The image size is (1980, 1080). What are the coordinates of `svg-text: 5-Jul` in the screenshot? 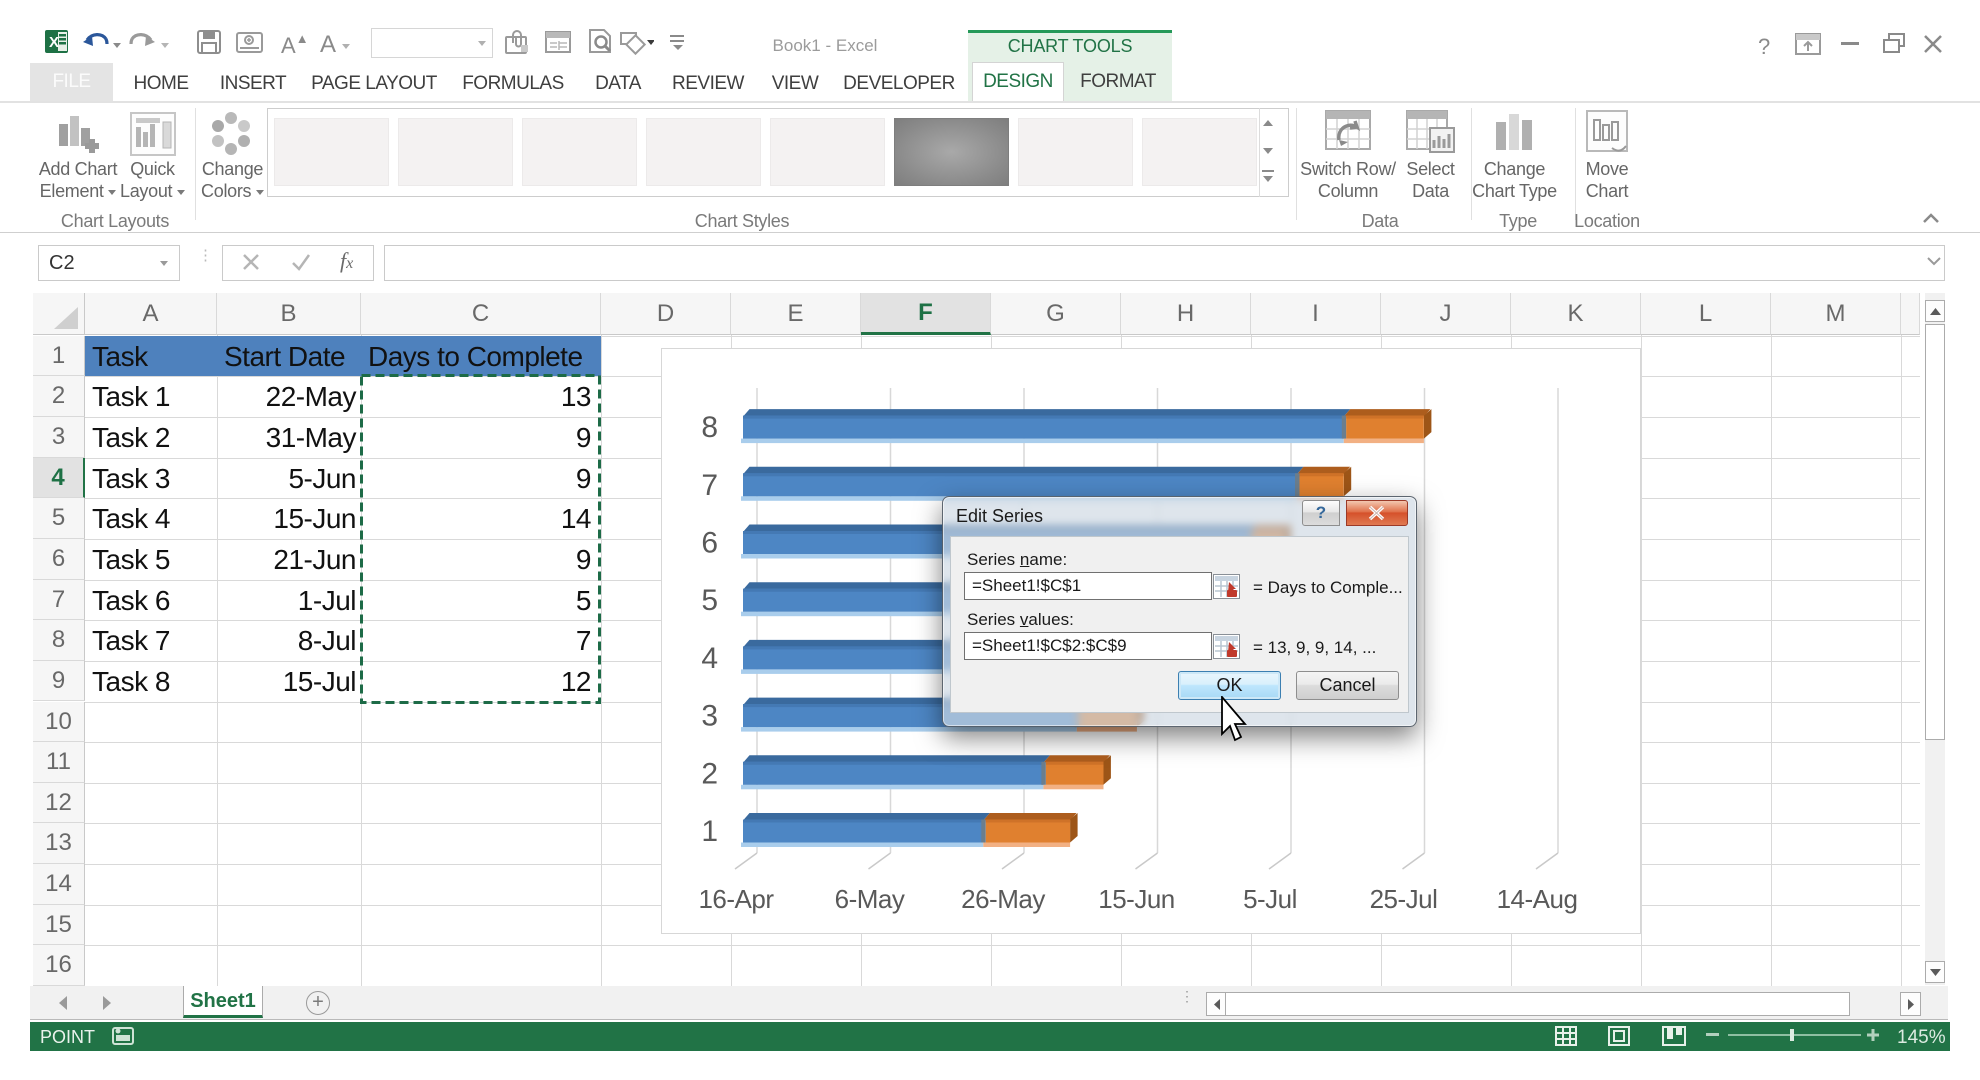 It's located at (1270, 899).